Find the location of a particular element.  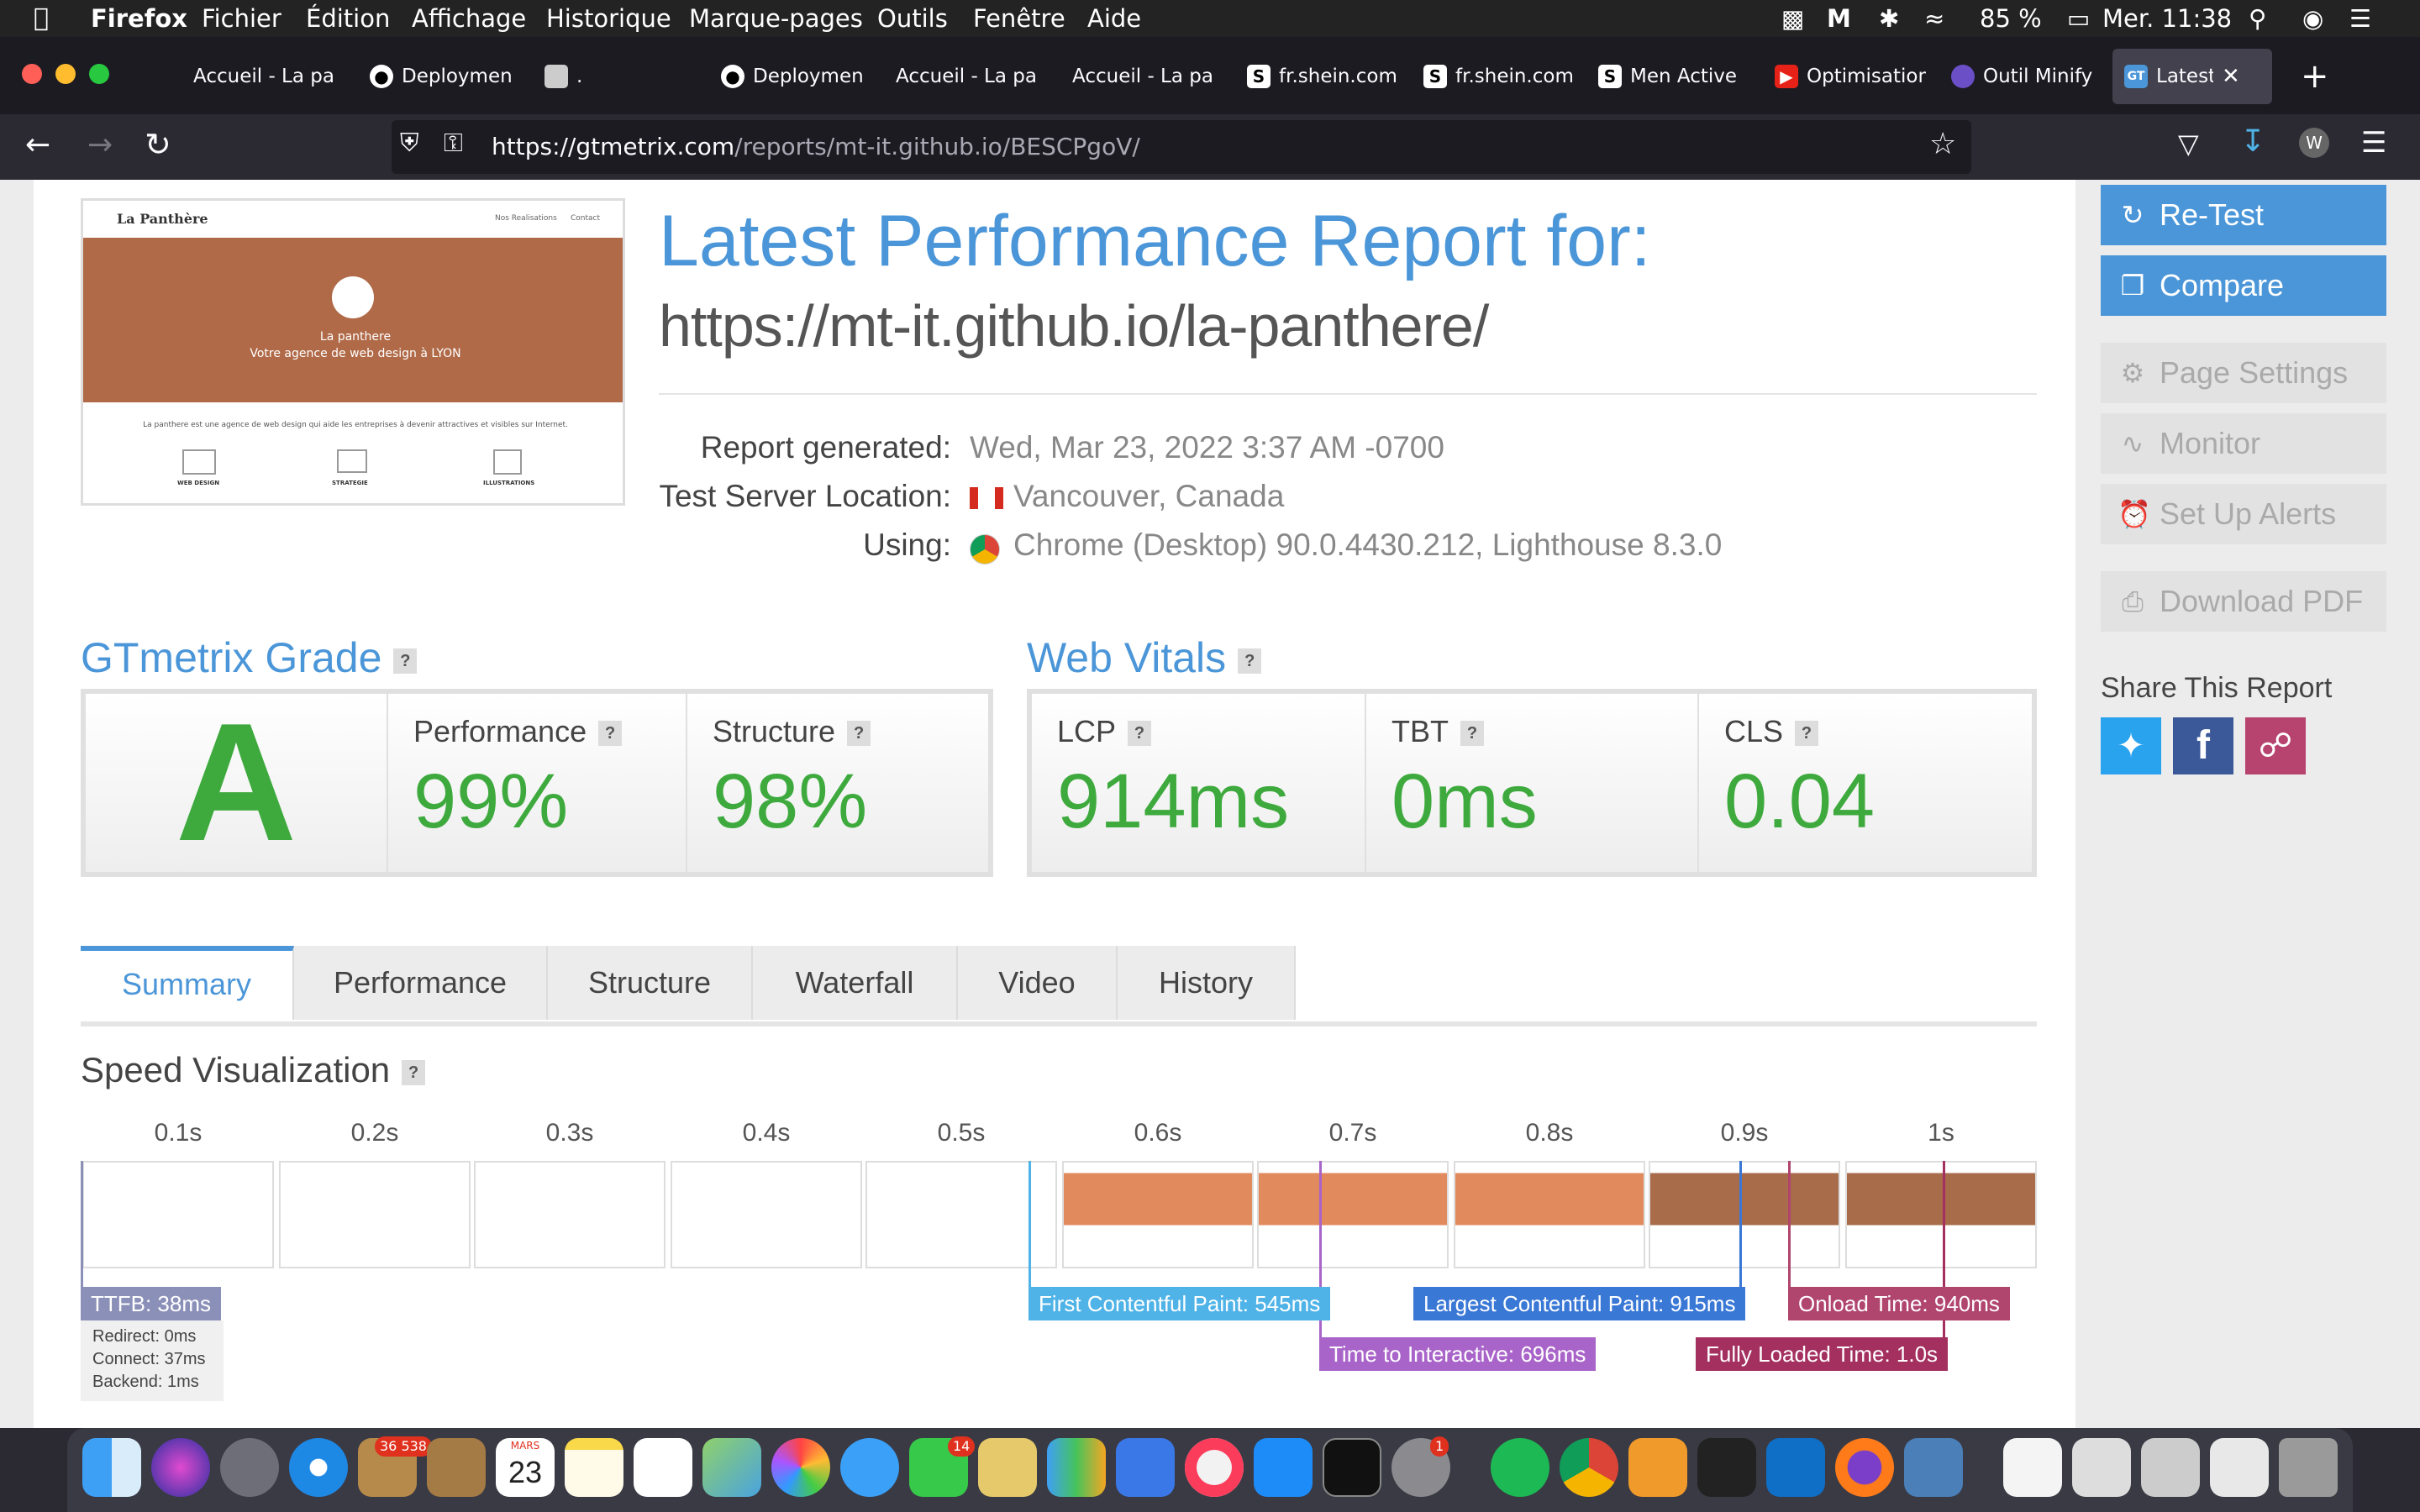

menu-marque-pages: Marque-pages is located at coordinates (776, 18).